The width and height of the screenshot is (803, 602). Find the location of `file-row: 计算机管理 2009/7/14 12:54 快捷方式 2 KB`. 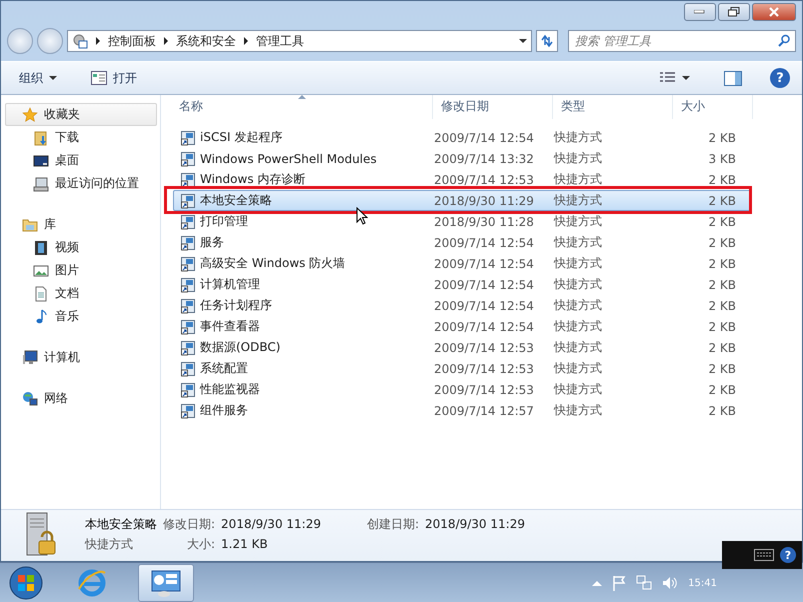

file-row: 计算机管理 2009/7/14 12:54 快捷方式 2 KB is located at coordinates (462, 284).